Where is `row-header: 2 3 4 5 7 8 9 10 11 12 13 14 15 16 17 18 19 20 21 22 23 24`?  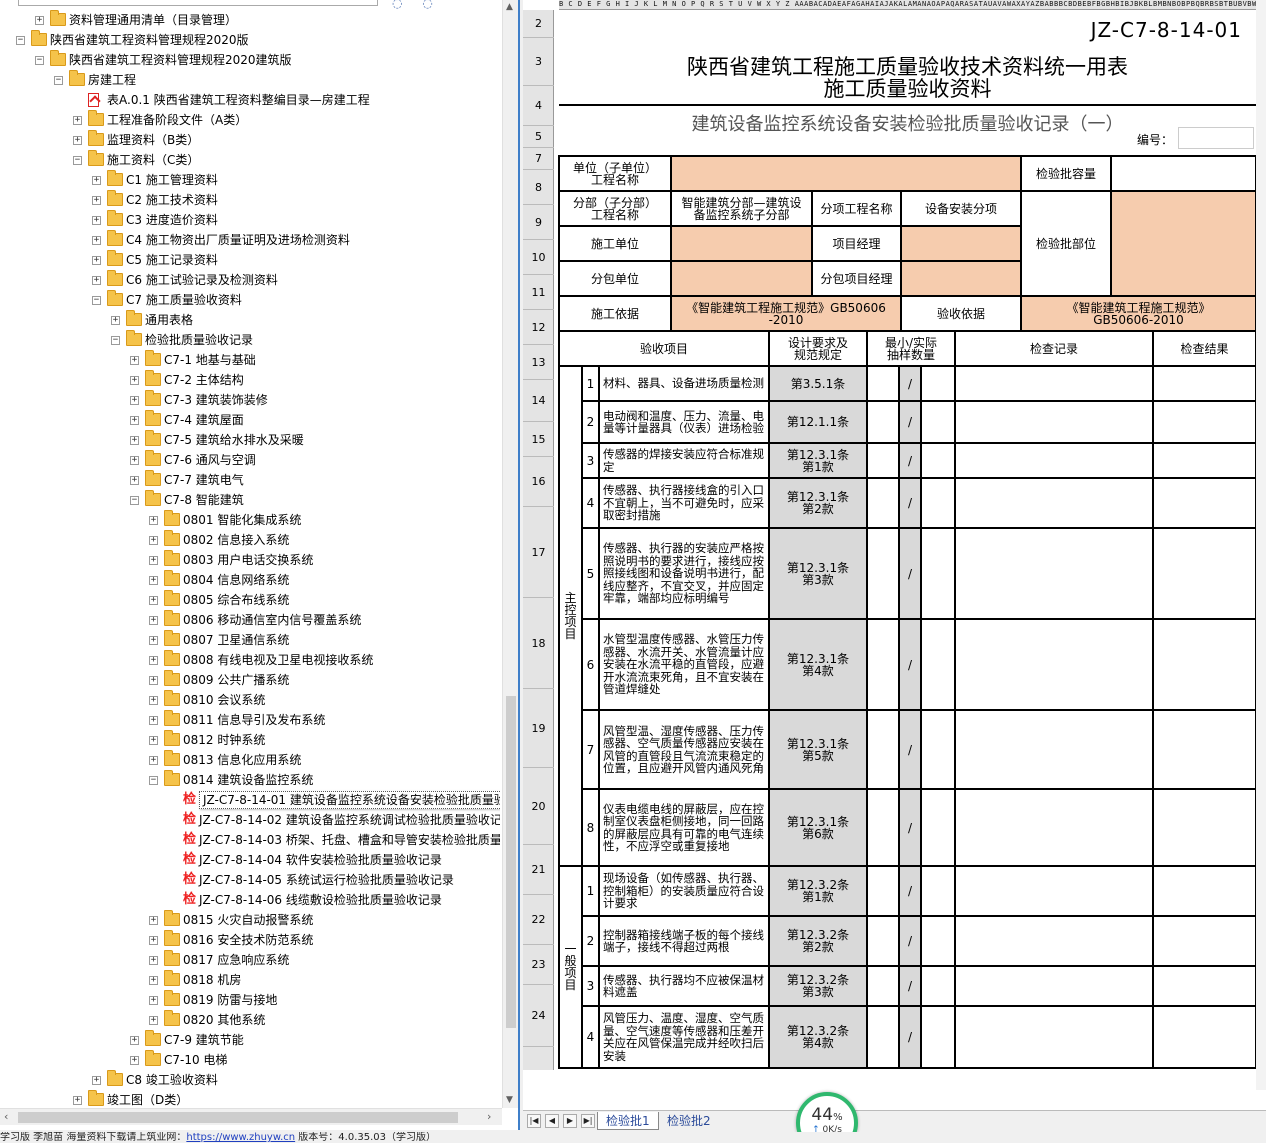
row-header: 2 3 4 5 7 8 9 10 11 12 13 14 15 16 17 18 19 20 21 22 23 24 is located at coordinates (538, 540).